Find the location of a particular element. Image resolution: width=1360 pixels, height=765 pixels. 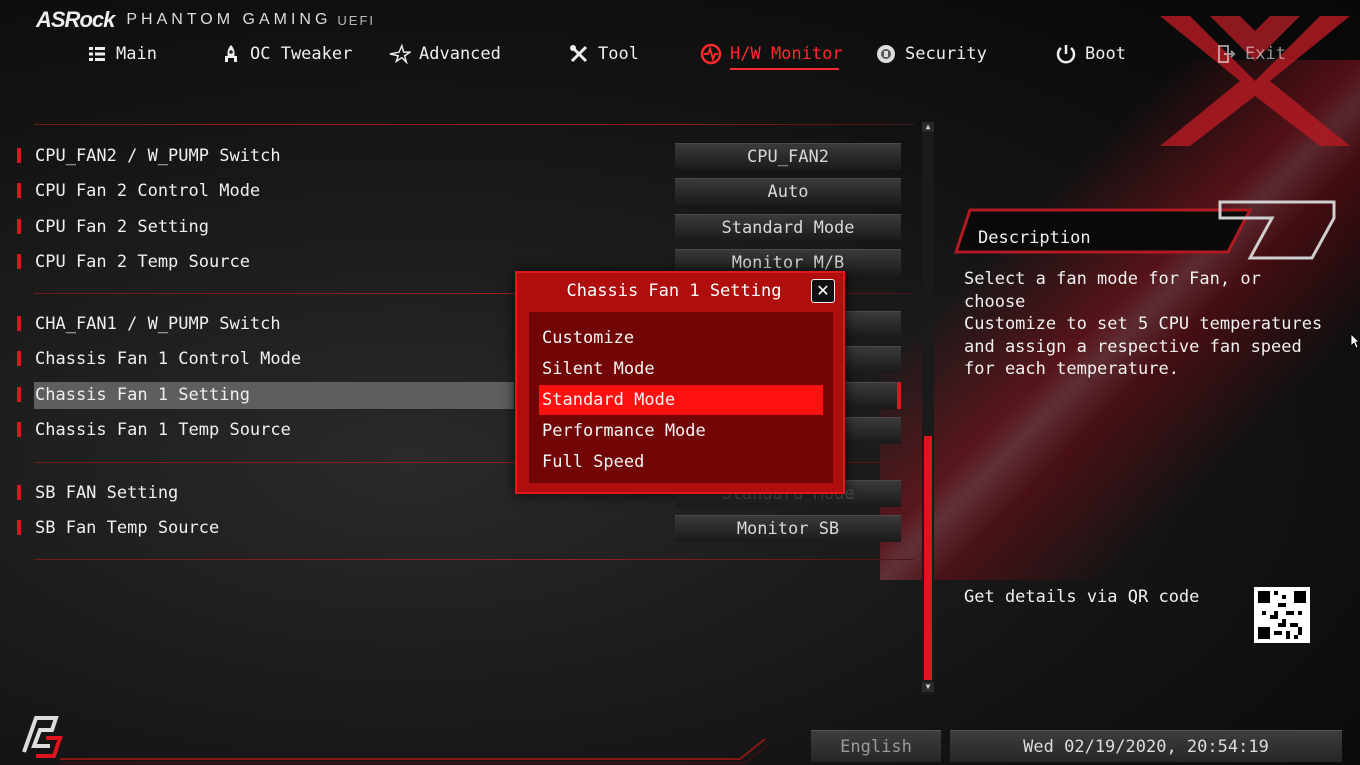

setting-label: CHA_FAN1 / W_PUMP Switch is located at coordinates (158, 324).